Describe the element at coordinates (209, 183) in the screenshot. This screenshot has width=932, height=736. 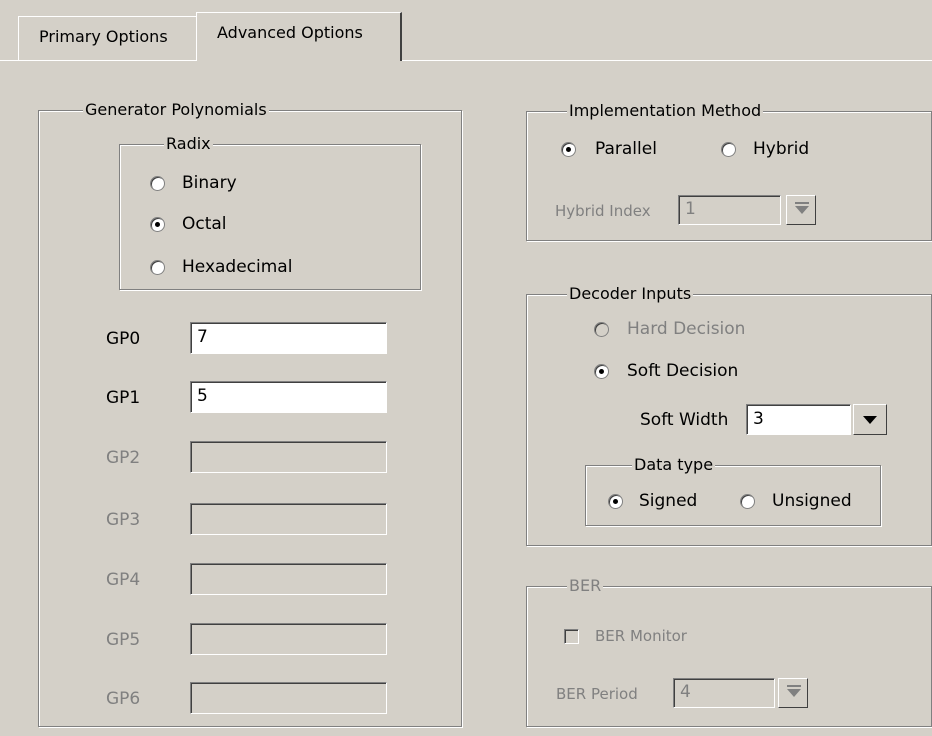
I see `radix-binary-label: Binary` at that location.